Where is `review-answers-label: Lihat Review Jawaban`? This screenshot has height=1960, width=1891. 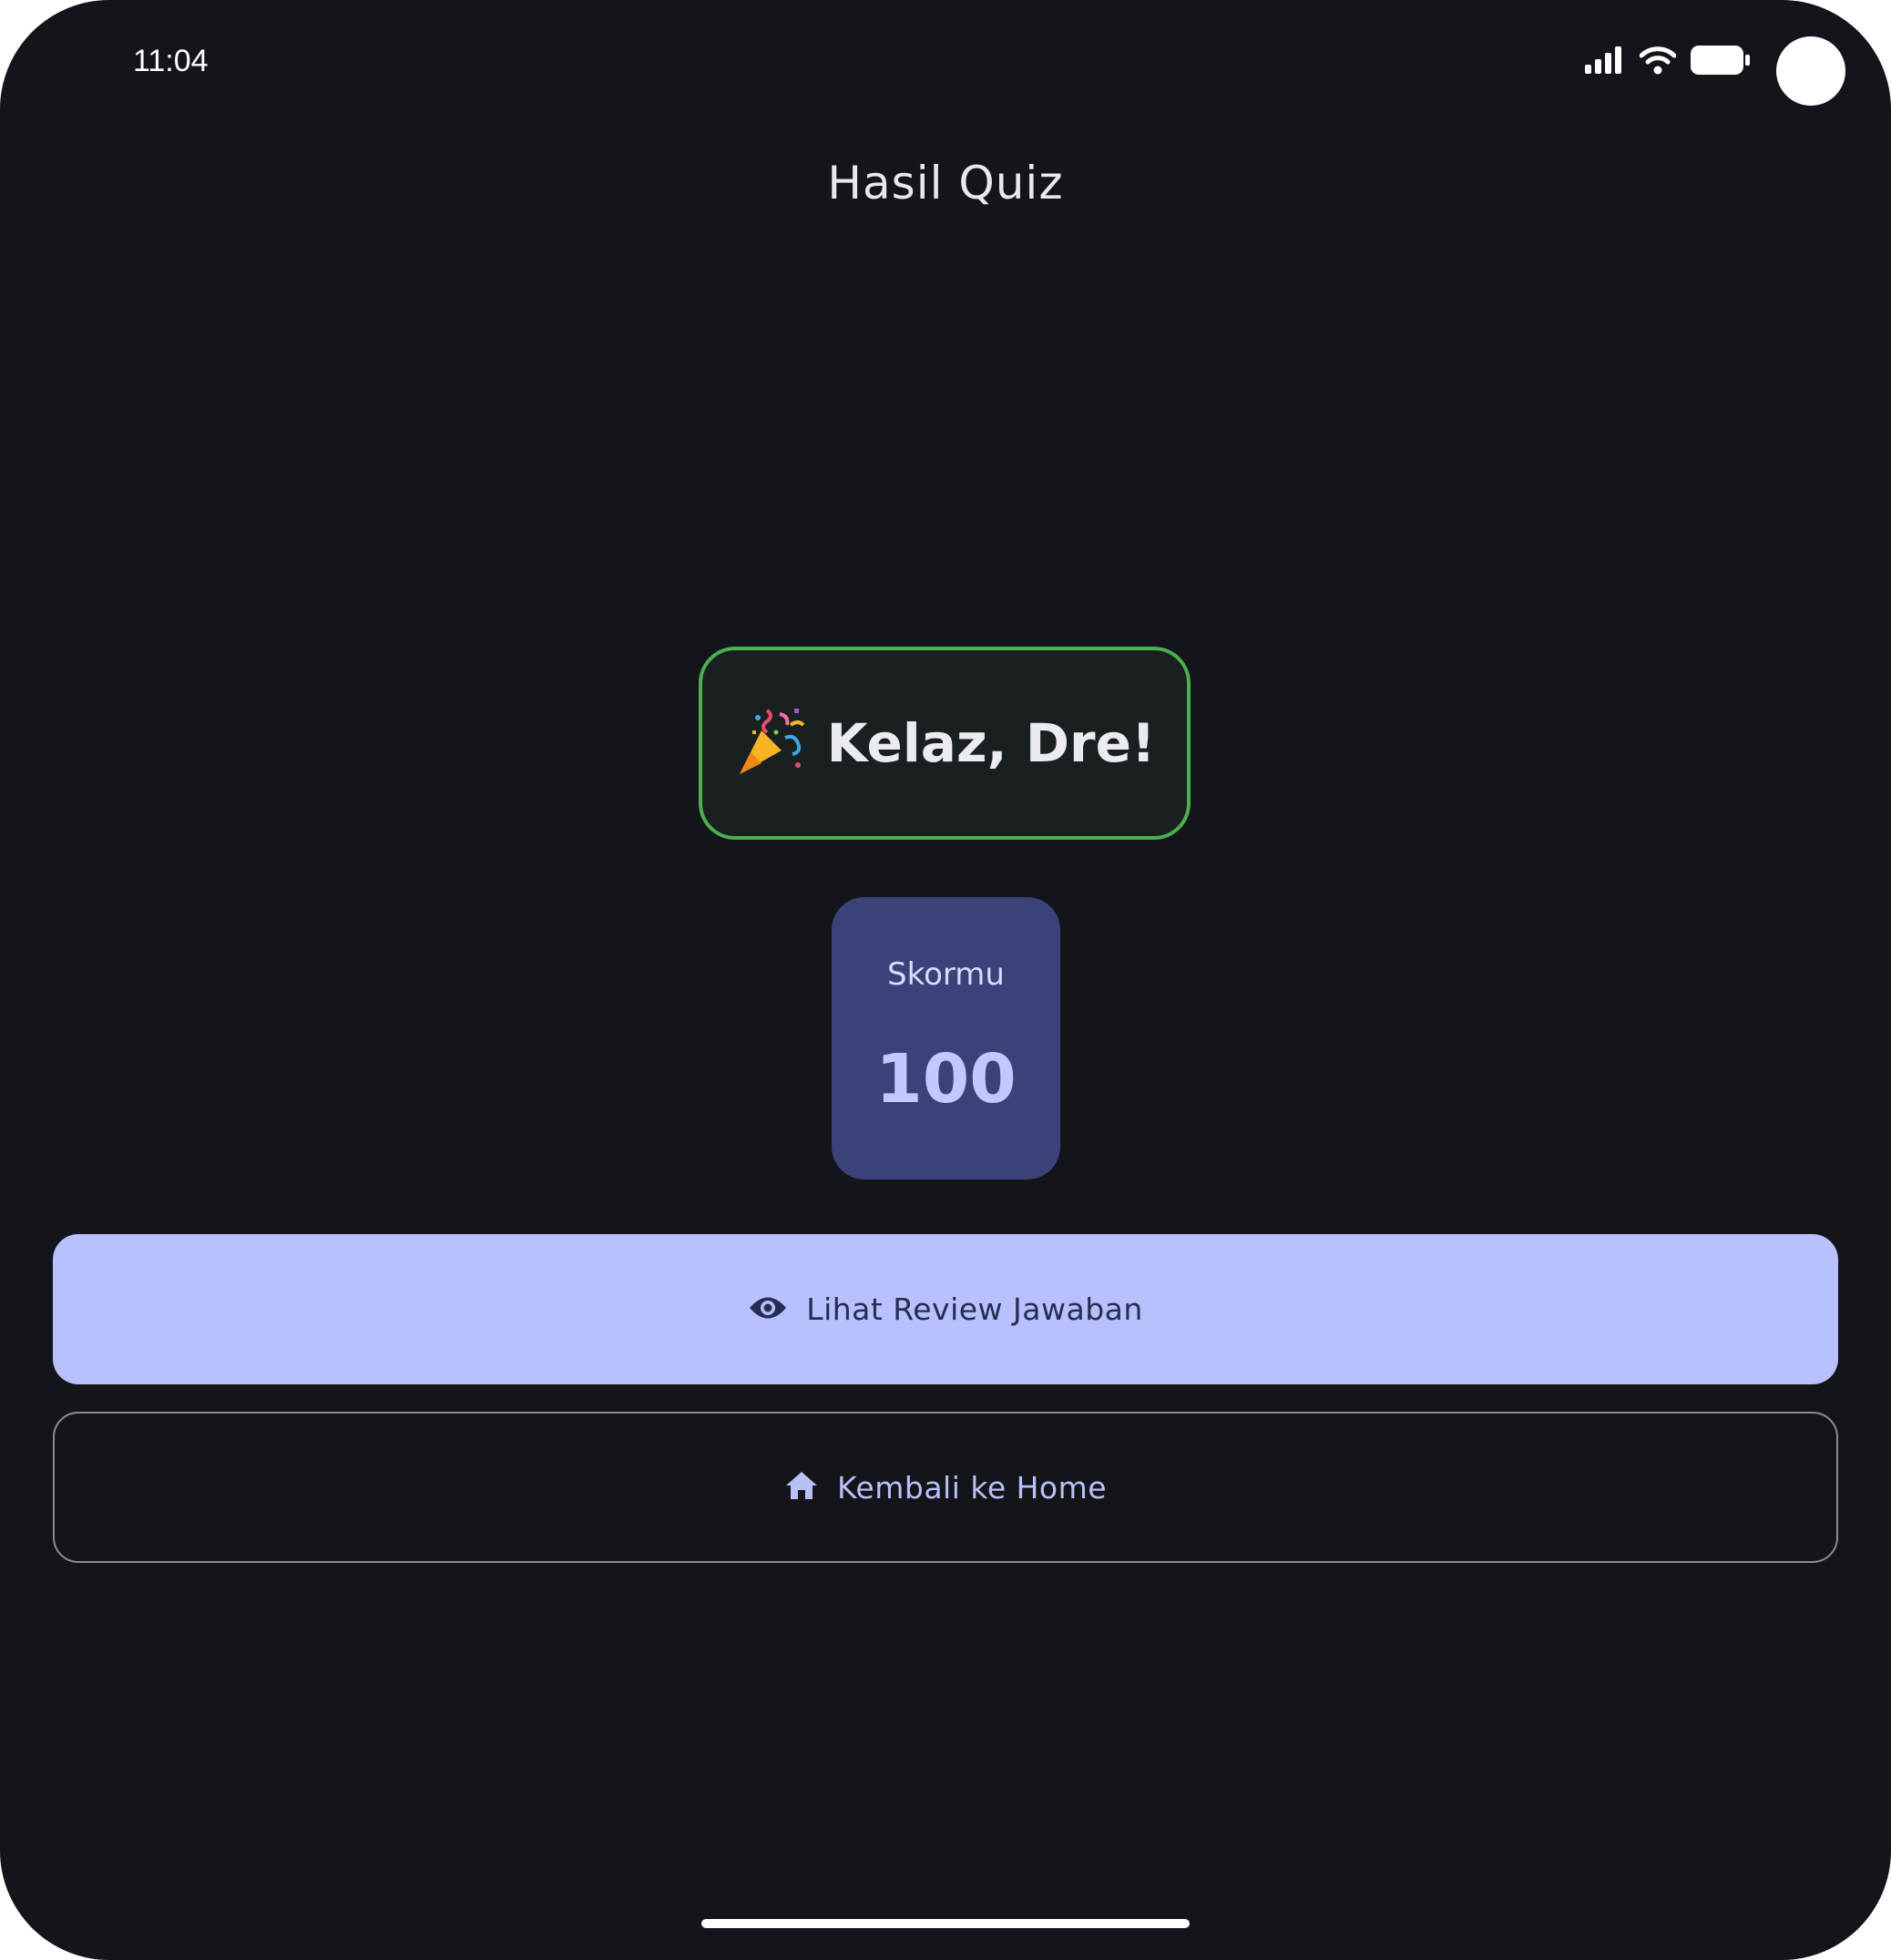 review-answers-label: Lihat Review Jawaban is located at coordinates (975, 1309).